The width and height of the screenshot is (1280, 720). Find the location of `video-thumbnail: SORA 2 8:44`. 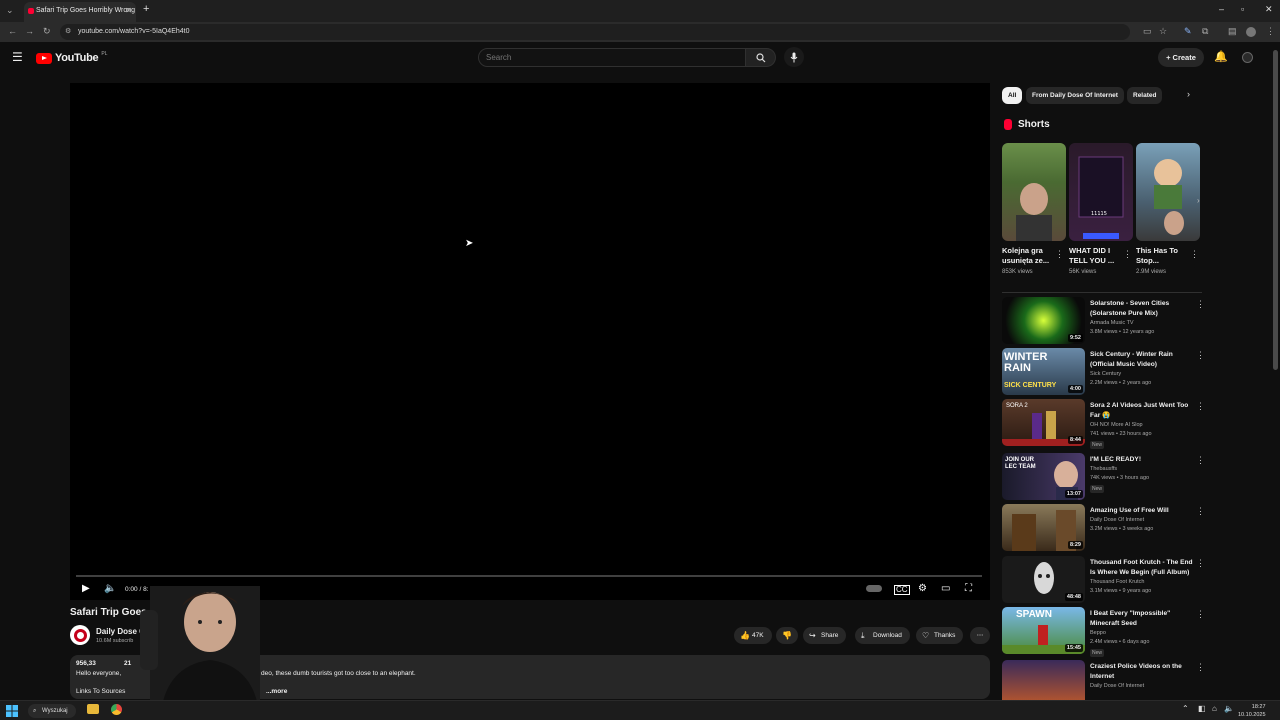

video-thumbnail: SORA 2 8:44 is located at coordinates (1043, 422).